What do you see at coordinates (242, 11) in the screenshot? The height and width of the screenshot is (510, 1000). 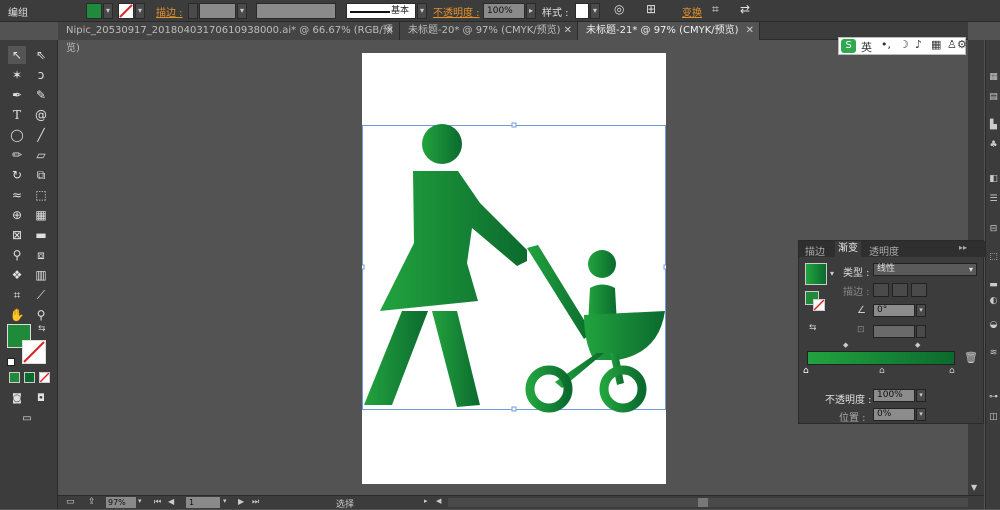 I see `stroke-weight-dropdown: ▾` at bounding box center [242, 11].